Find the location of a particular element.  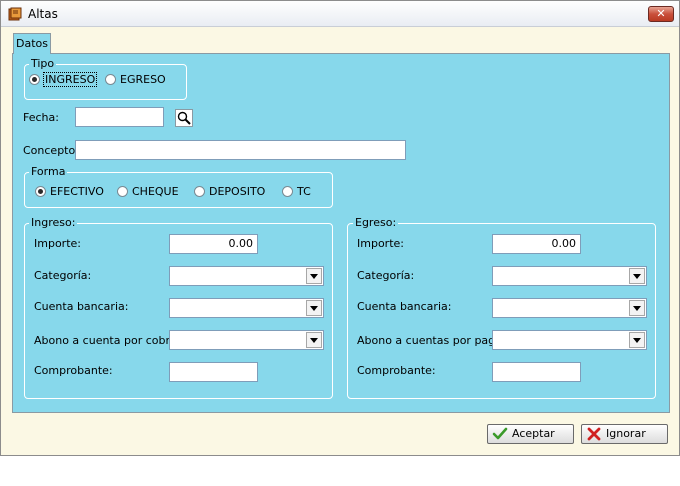

window-title: Altas is located at coordinates (43, 14).